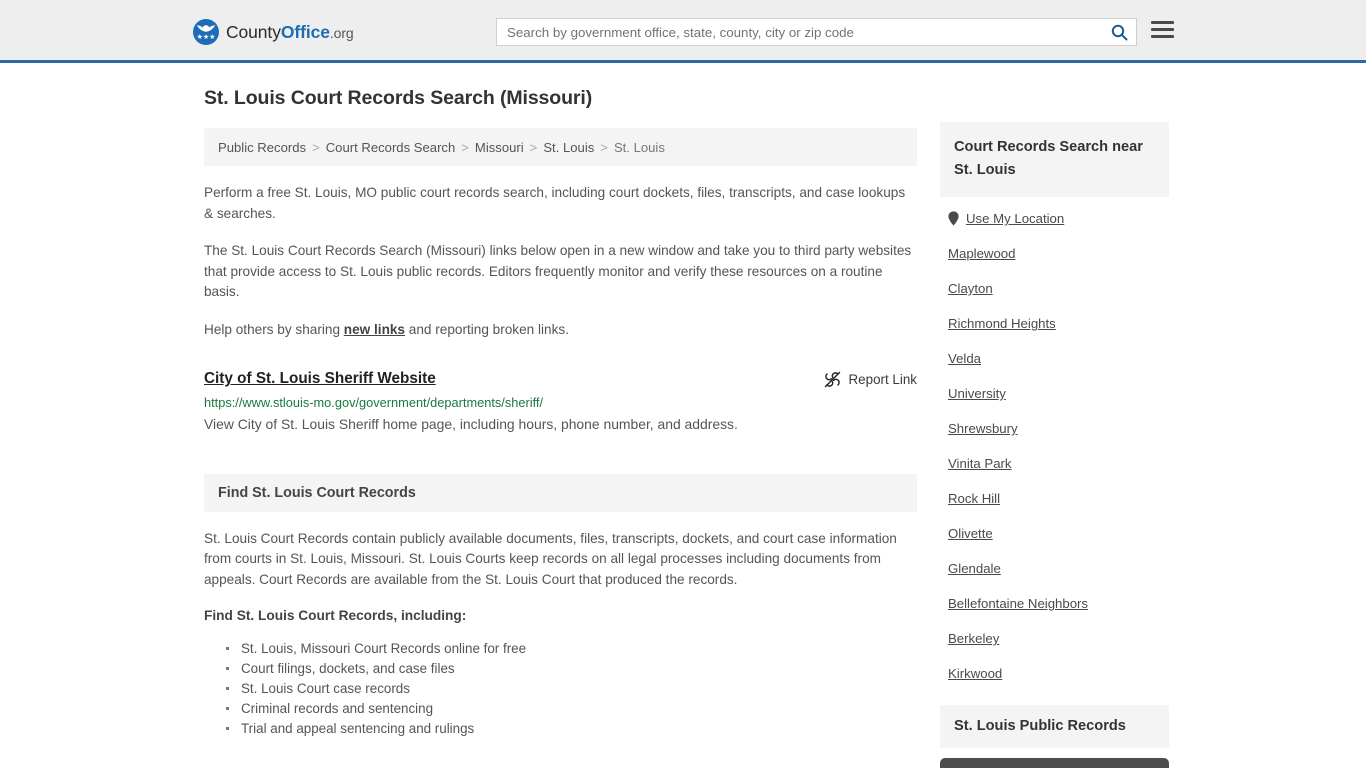 The image size is (1366, 768). What do you see at coordinates (975, 673) in the screenshot?
I see `sidebar-place-link: Kirkwood` at bounding box center [975, 673].